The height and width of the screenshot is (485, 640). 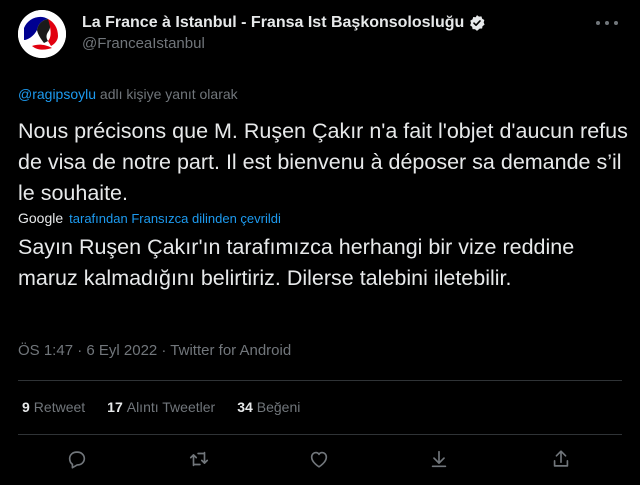 I want to click on reply-button, so click(x=78, y=460).